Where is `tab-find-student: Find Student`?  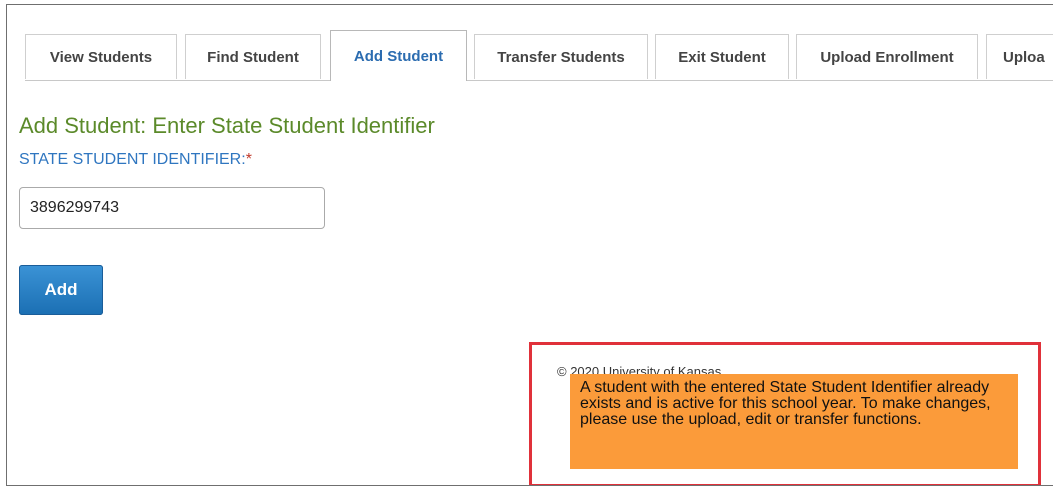
tab-find-student: Find Student is located at coordinates (253, 56).